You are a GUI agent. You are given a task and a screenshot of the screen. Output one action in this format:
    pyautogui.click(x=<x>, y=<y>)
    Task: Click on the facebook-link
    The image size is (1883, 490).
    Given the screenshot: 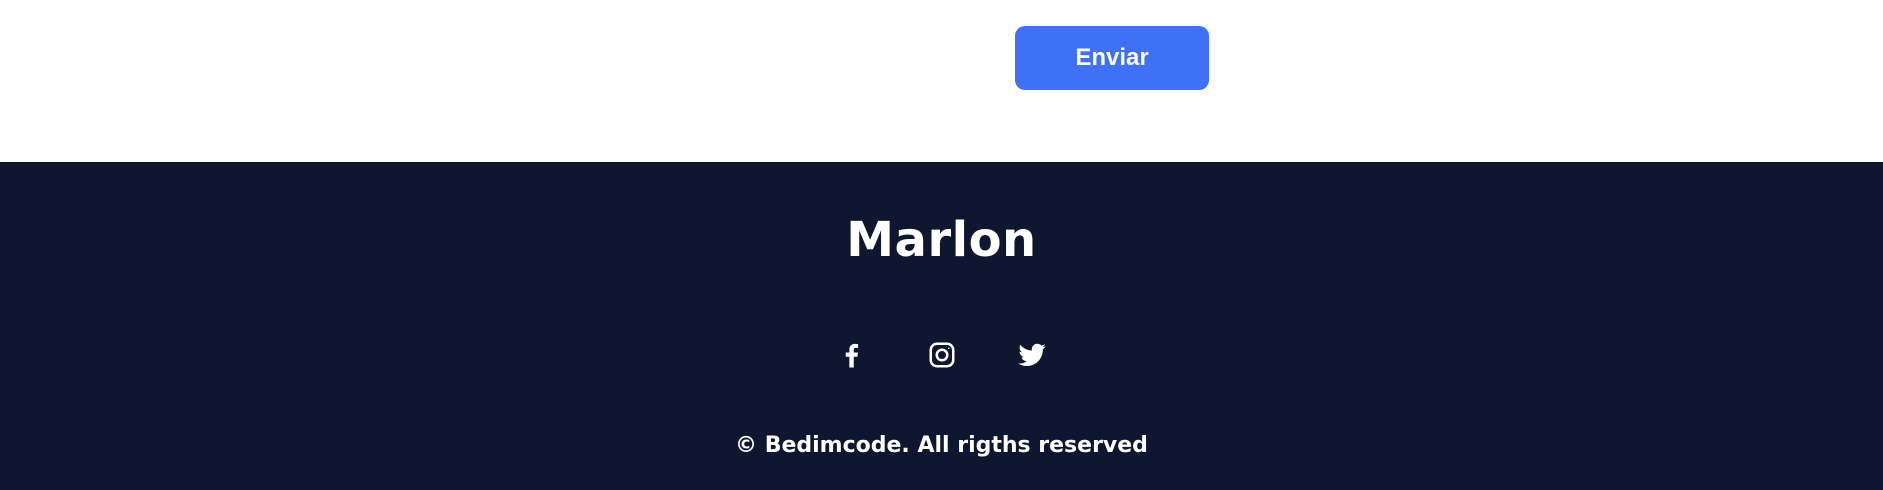 What is the action you would take?
    pyautogui.click(x=852, y=355)
    